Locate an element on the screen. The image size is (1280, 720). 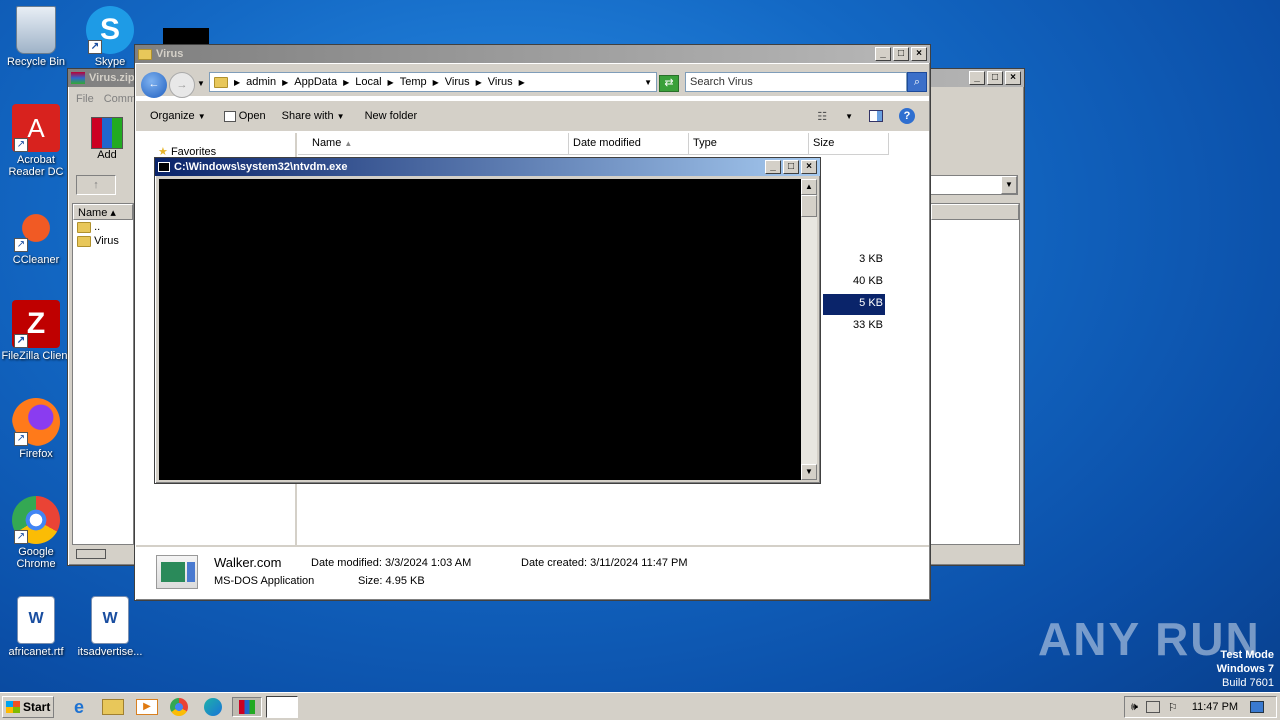
desktop-icon-label: Acrobat Reader DC is located at coordinates (36, 166).